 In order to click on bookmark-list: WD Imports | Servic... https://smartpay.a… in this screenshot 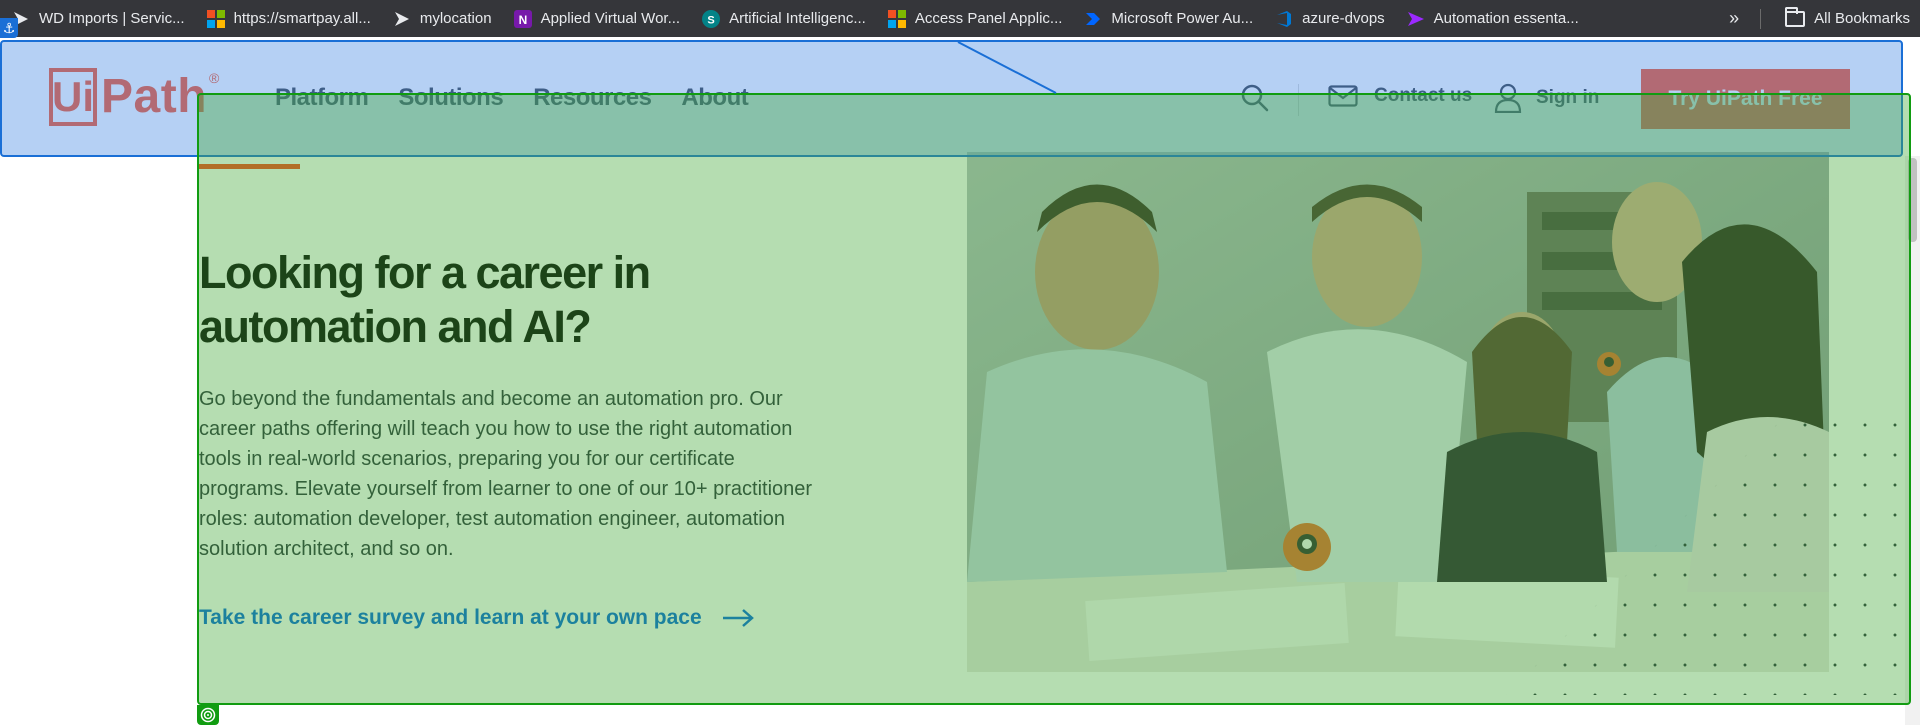, I will do `click(794, 18)`.